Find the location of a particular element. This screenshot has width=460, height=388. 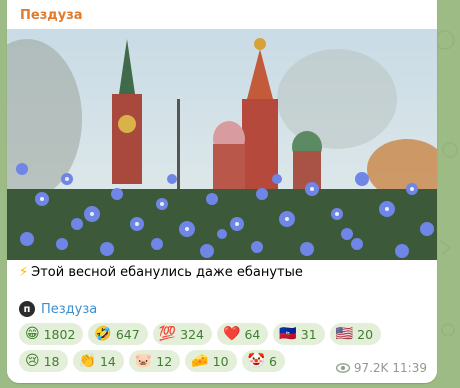

reaction-heart: ❤️ 64 is located at coordinates (243, 334).